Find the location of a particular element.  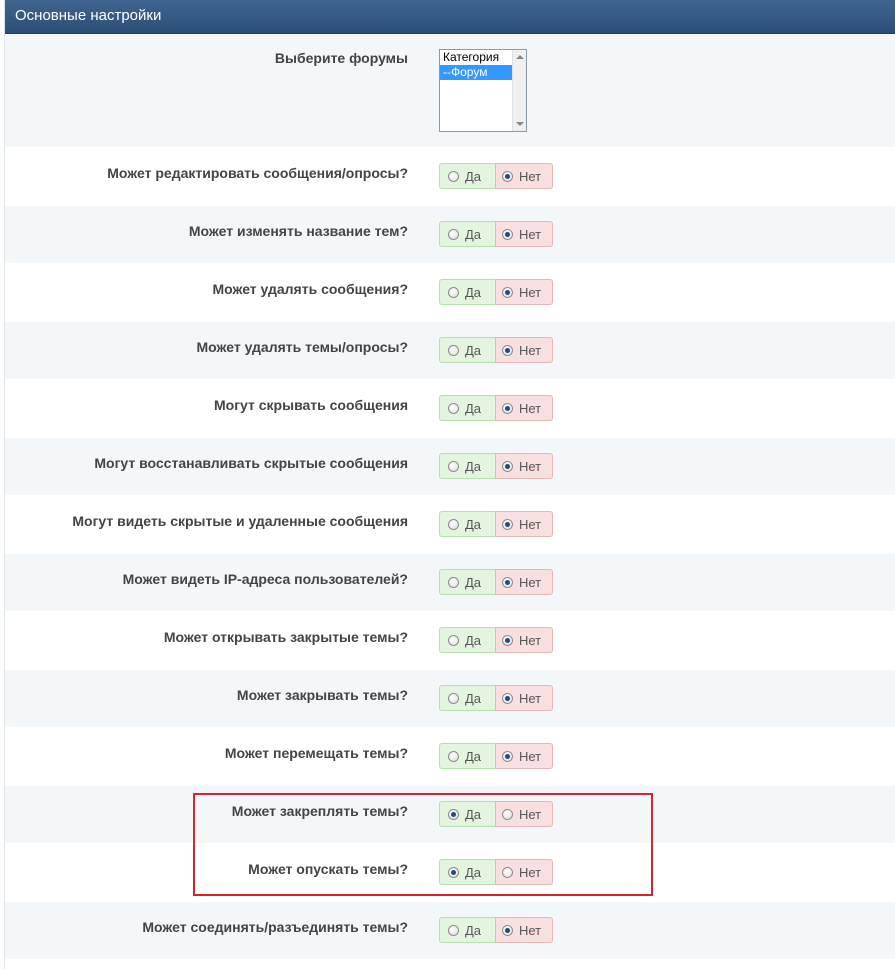

permission-label: Может опускать темы? is located at coordinates (328, 869).